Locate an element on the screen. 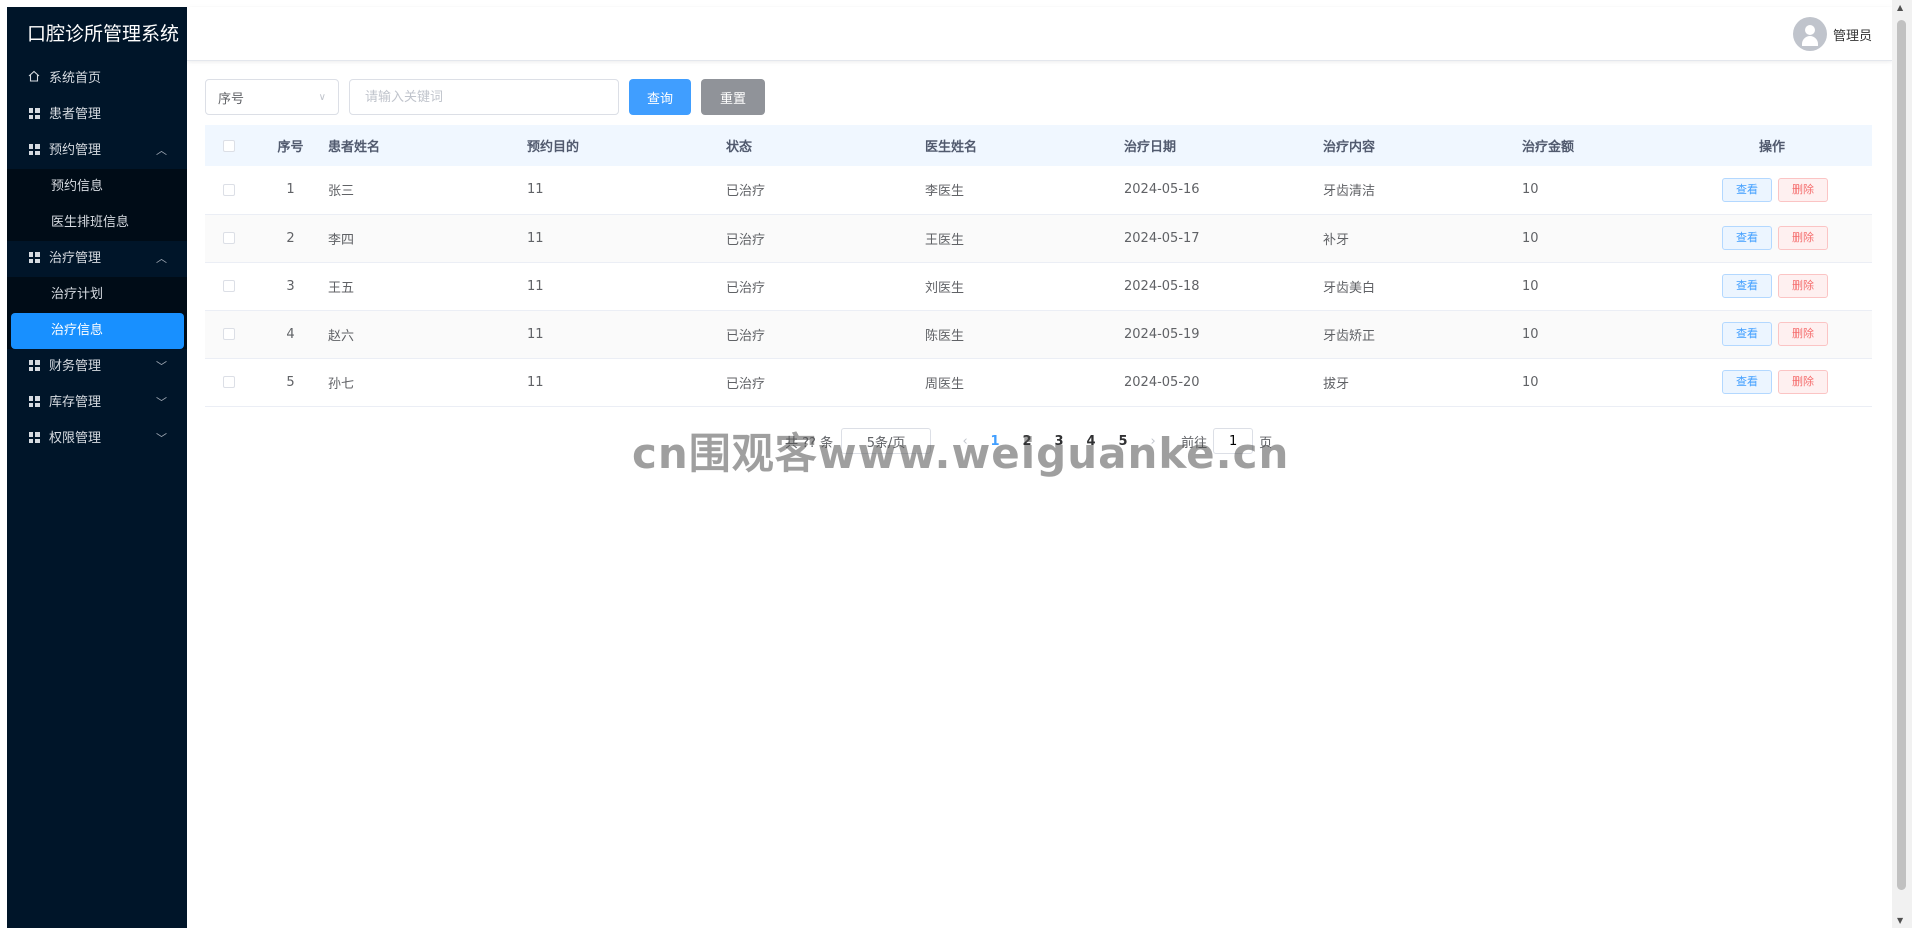 This screenshot has height=928, width=1912. sidebar-item-label: 治疗管理 is located at coordinates (75, 258).